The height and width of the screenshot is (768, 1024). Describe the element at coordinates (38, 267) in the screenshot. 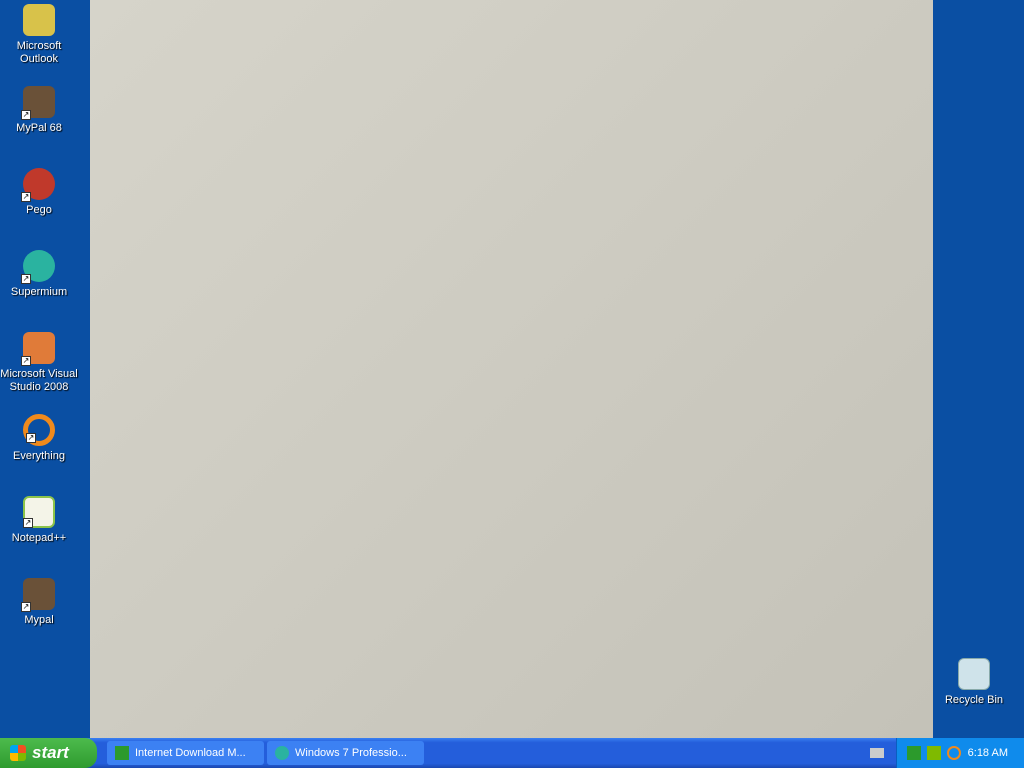

I see `supermium-icon: ↗` at that location.